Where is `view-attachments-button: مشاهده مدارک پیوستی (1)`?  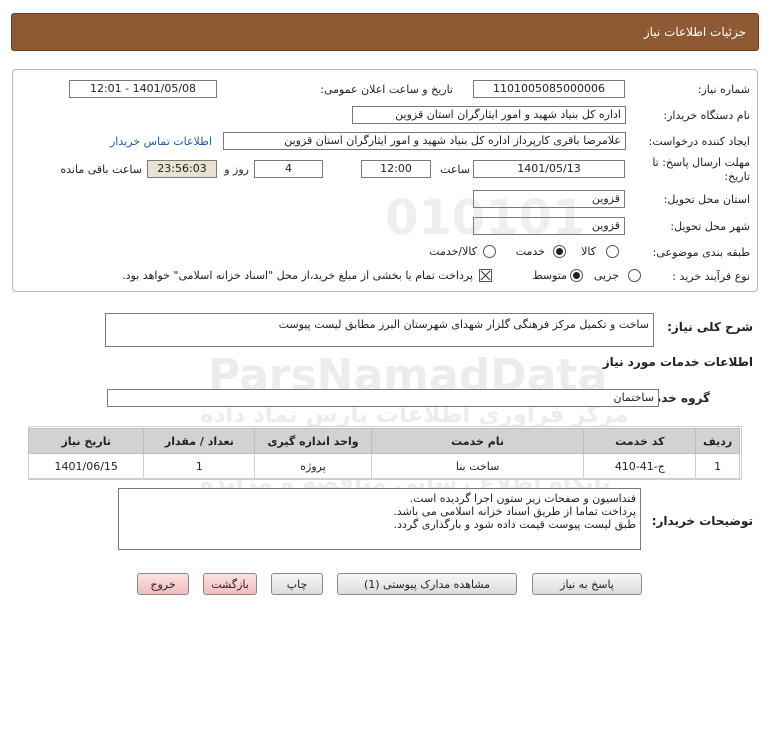 view-attachments-button: مشاهده مدارک پیوستی (1) is located at coordinates (427, 584).